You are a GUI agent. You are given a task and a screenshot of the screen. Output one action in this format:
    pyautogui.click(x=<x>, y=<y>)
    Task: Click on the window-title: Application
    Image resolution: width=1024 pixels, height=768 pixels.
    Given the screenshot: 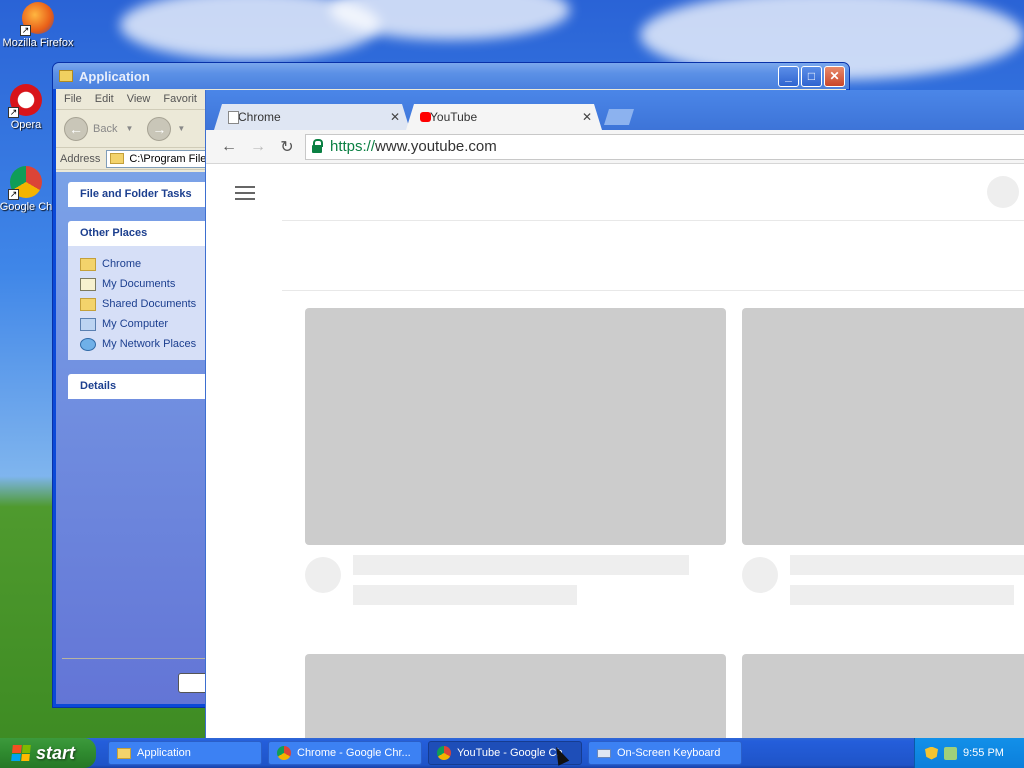 What is the action you would take?
    pyautogui.click(x=114, y=76)
    